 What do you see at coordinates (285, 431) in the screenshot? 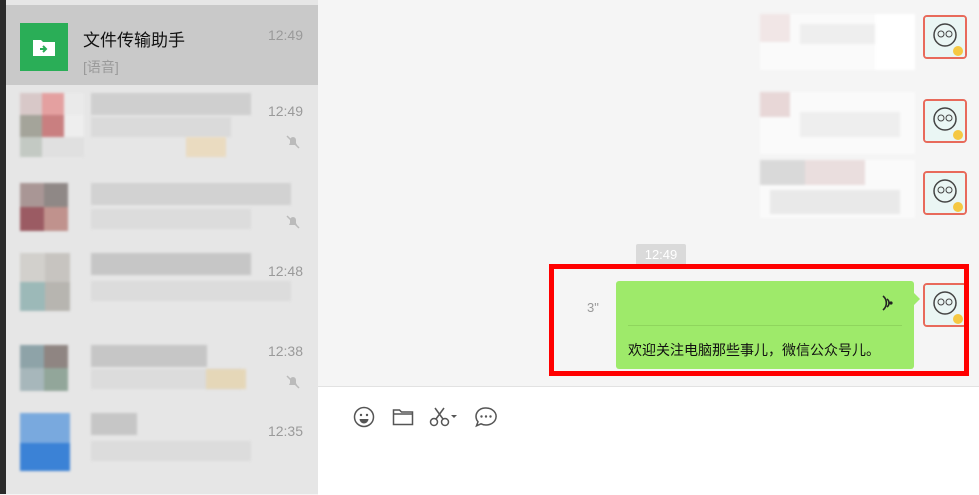
I see `chat-time: 12:35` at bounding box center [285, 431].